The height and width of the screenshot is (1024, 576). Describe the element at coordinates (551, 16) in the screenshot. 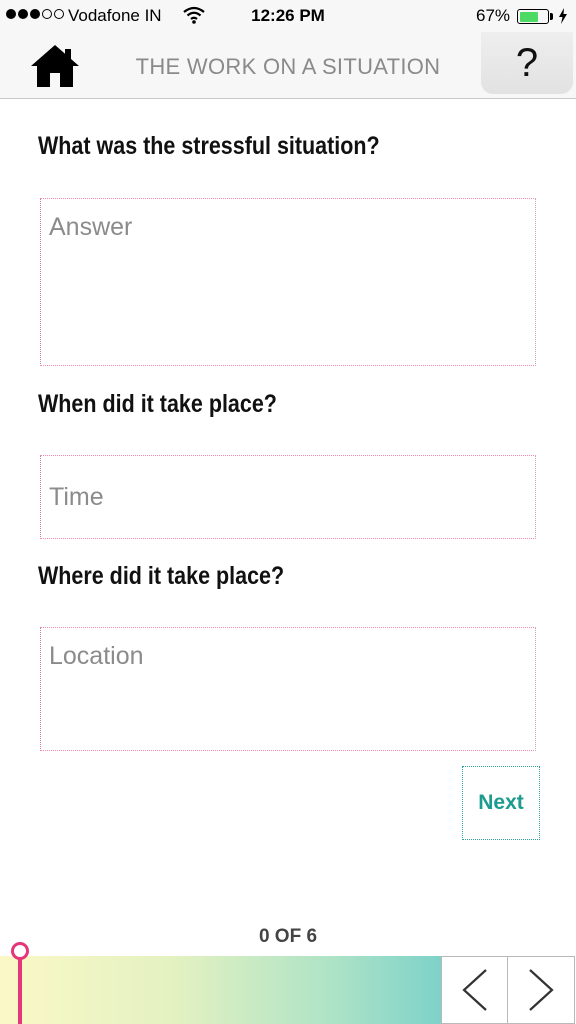

I see `battery-tip` at that location.